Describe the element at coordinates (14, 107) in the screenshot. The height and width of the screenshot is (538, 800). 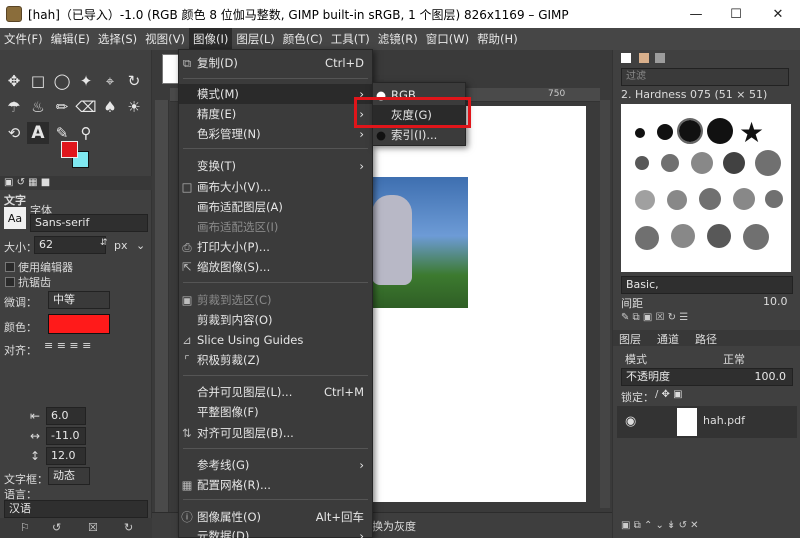
I see `warp-tool-icon: ☂` at that location.